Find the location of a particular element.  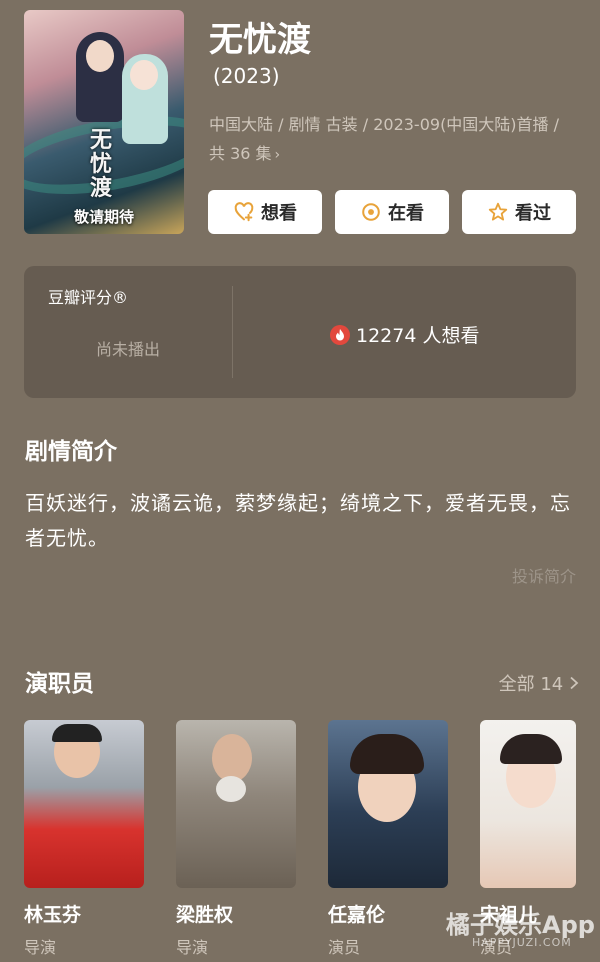

action-bar: 想看 在看 看过 is located at coordinates (392, 212).